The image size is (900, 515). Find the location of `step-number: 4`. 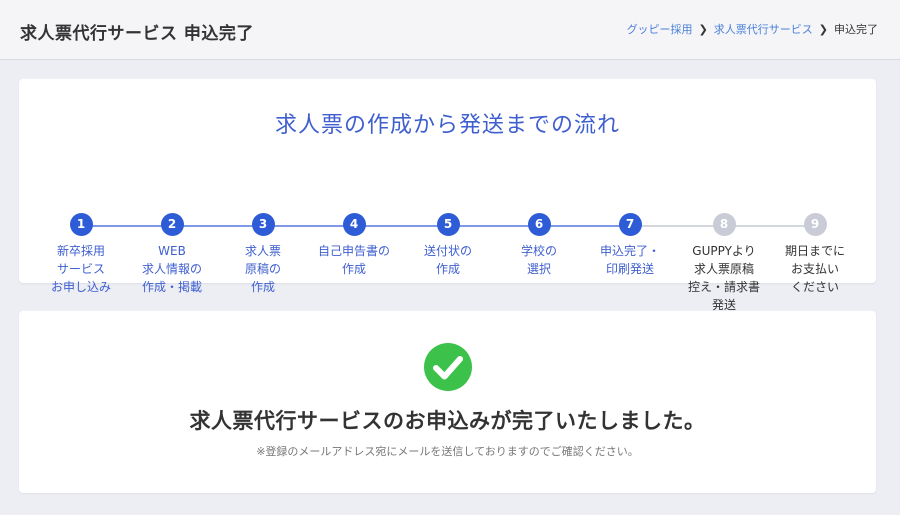

step-number: 4 is located at coordinates (354, 224).